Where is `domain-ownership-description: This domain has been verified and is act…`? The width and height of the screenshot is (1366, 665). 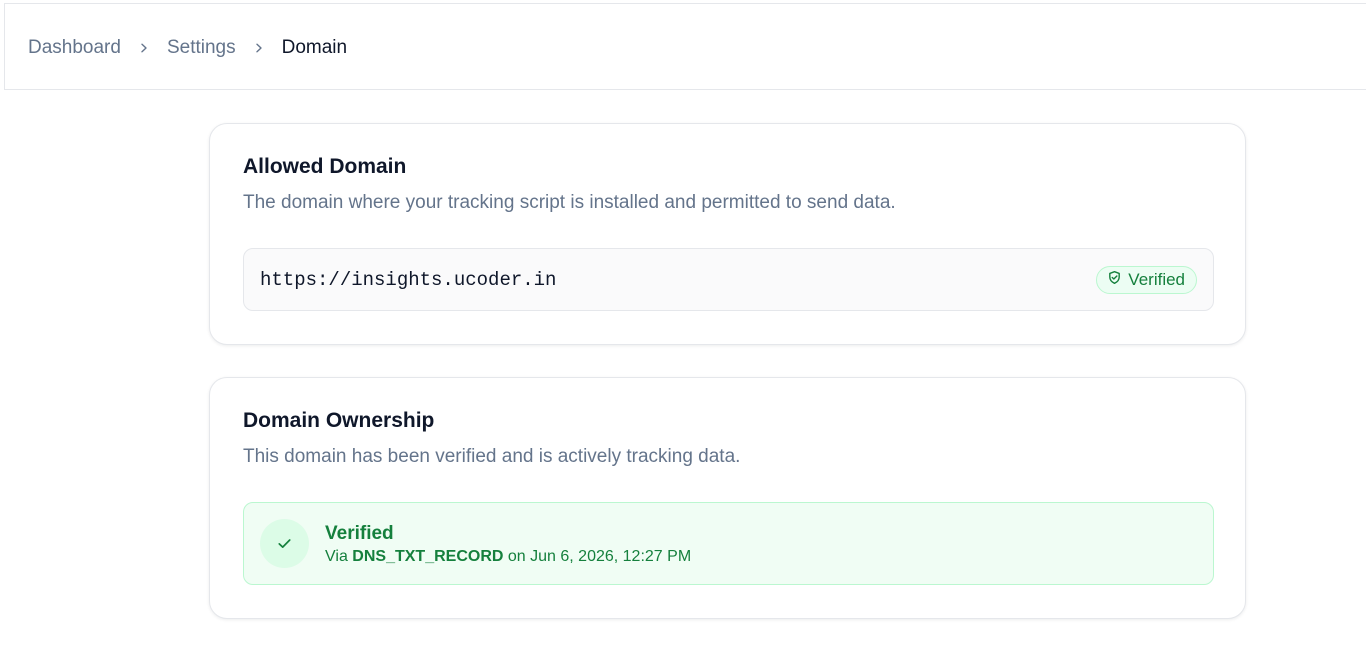
domain-ownership-description: This domain has been verified and is act… is located at coordinates (492, 456).